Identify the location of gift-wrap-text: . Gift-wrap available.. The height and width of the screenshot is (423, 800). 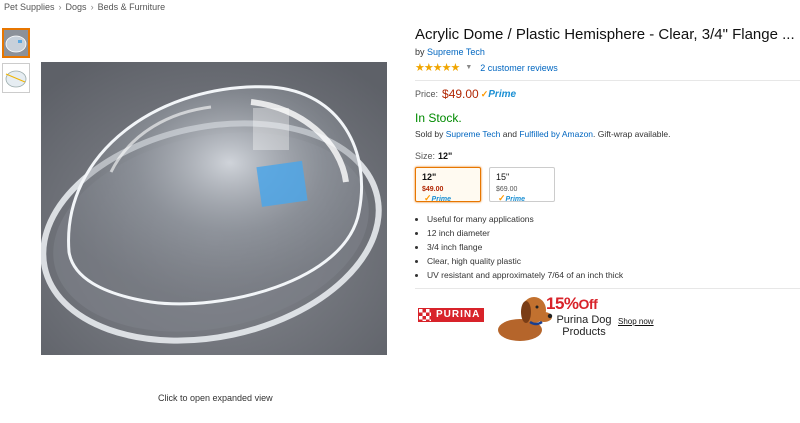
(632, 134).